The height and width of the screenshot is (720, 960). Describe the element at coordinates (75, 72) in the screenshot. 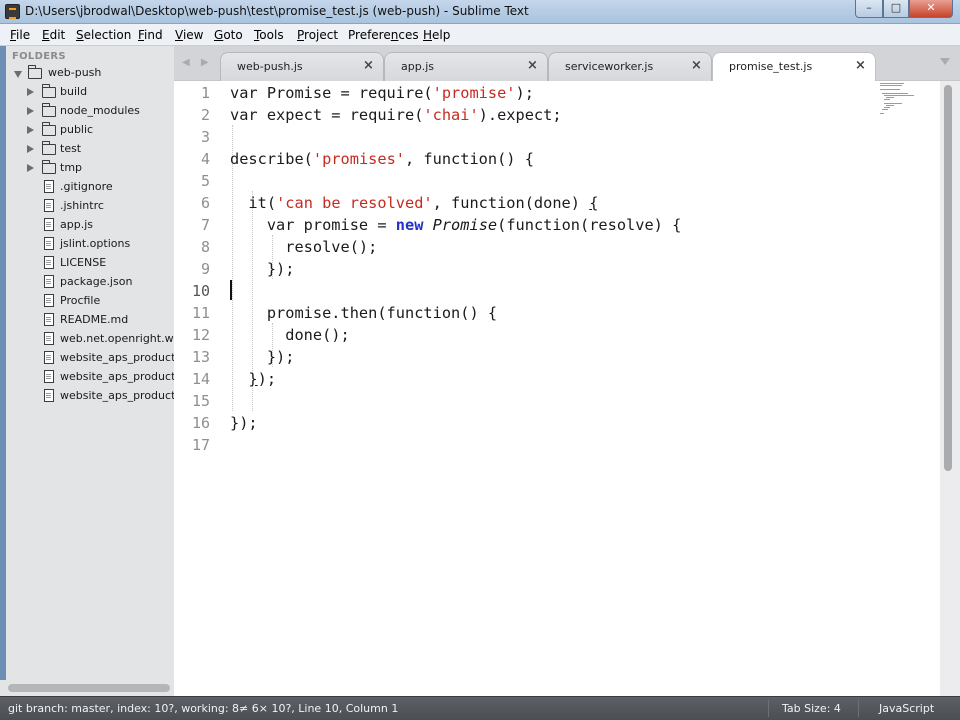

I see `tree-root-label: web-push` at that location.